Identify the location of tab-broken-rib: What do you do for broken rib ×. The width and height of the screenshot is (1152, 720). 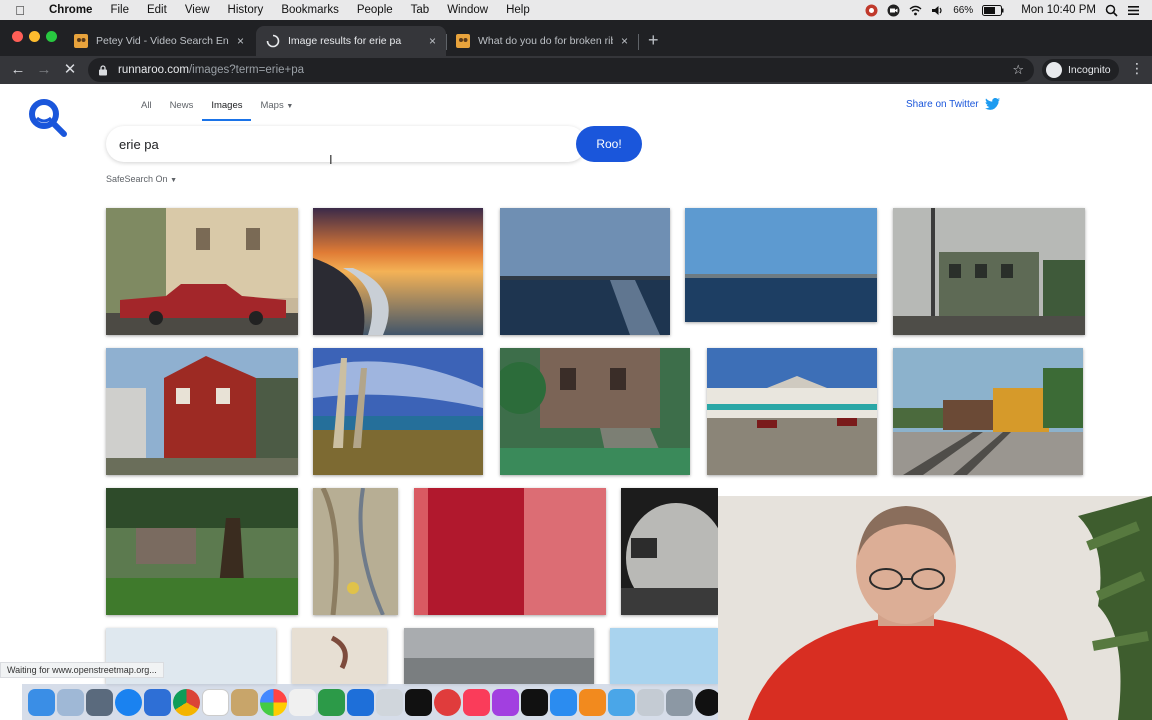
(542, 41).